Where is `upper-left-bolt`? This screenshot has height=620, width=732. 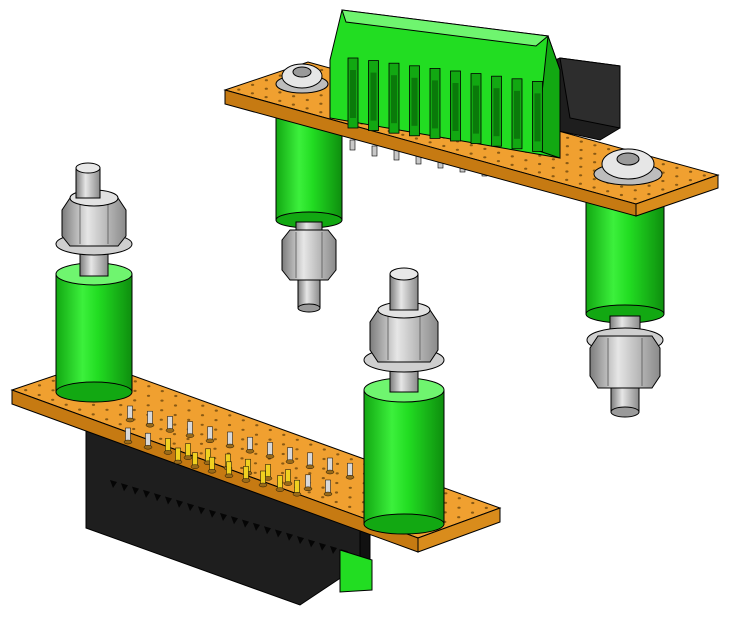
upper-left-bolt is located at coordinates (309, 267).